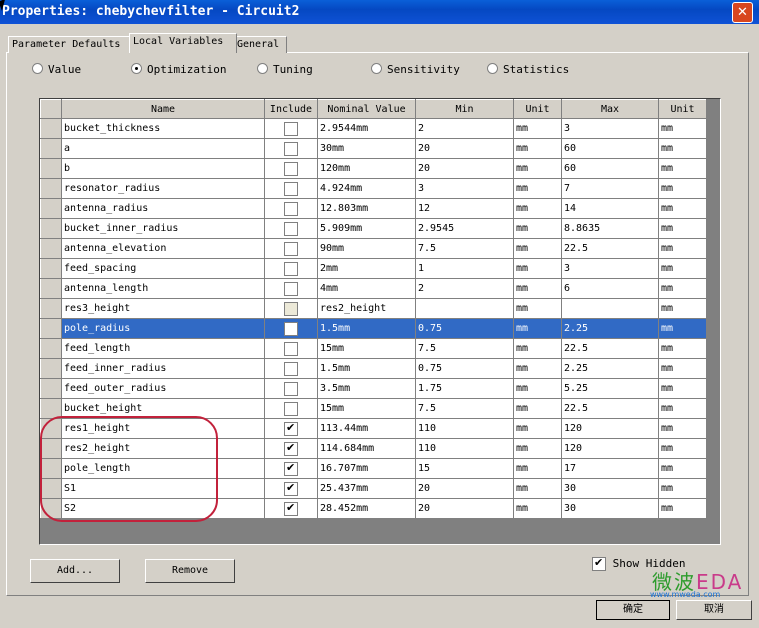 This screenshot has width=759, height=628. Describe the element at coordinates (714, 610) in the screenshot. I see `cancel-button: 取消` at that location.